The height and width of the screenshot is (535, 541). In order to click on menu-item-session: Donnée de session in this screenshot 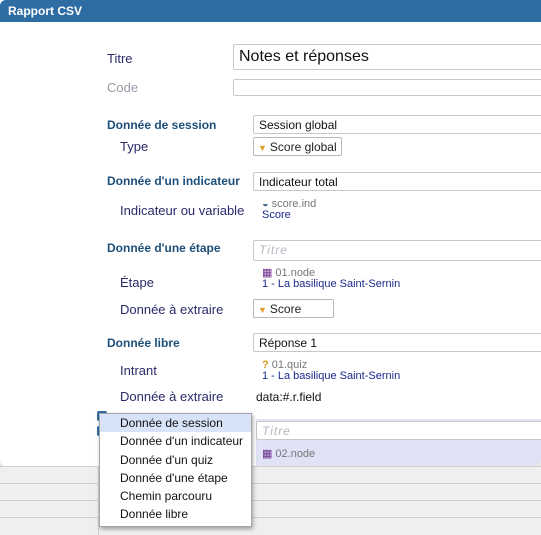, I will do `click(175, 423)`.